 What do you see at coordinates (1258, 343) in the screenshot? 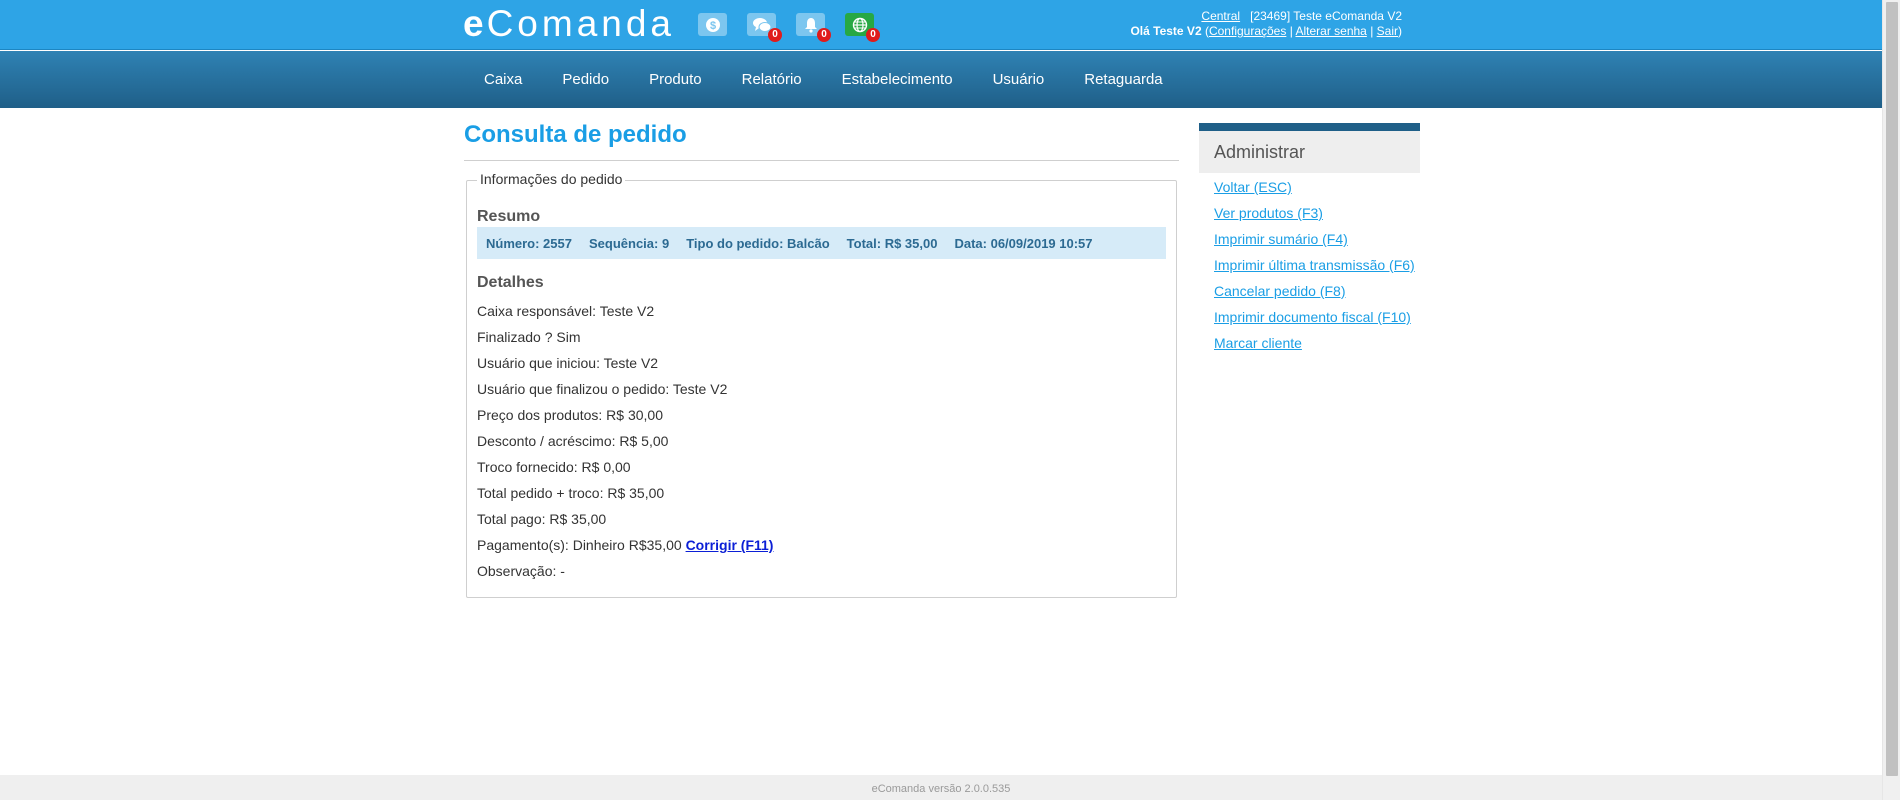
I see `mark-customer-link: Marcar cliente` at bounding box center [1258, 343].